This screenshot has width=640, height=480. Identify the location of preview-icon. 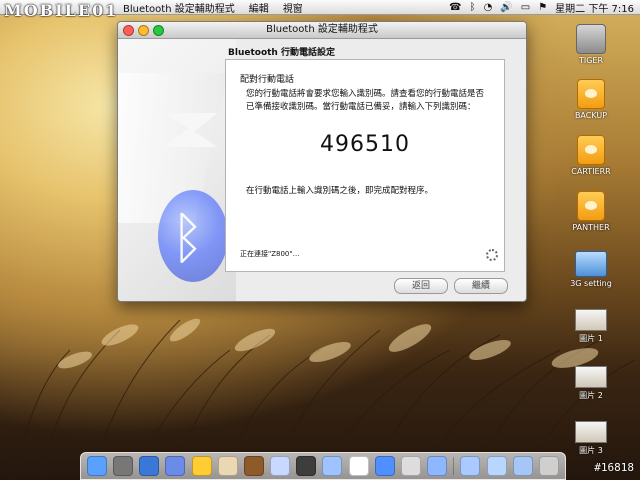
(410, 466).